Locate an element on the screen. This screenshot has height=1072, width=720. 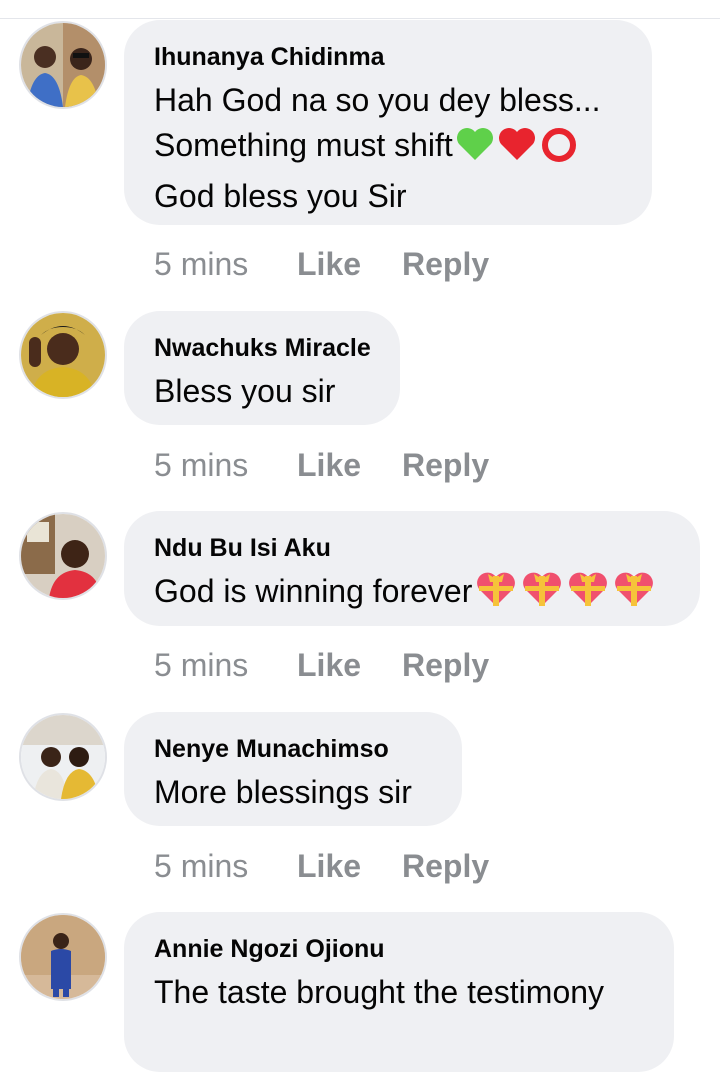
comment-line: Something must shift is located at coordinates (303, 145).